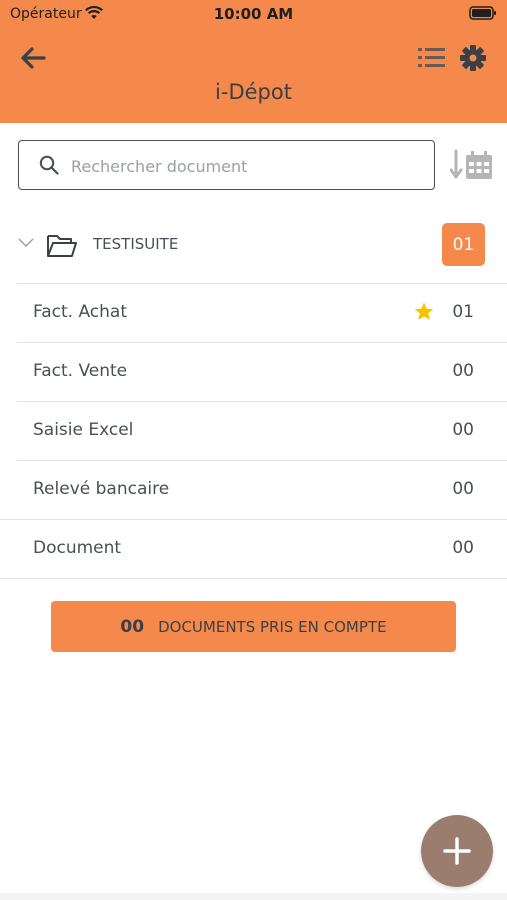 This screenshot has height=900, width=507. I want to click on bottom-divider, so click(253, 896).